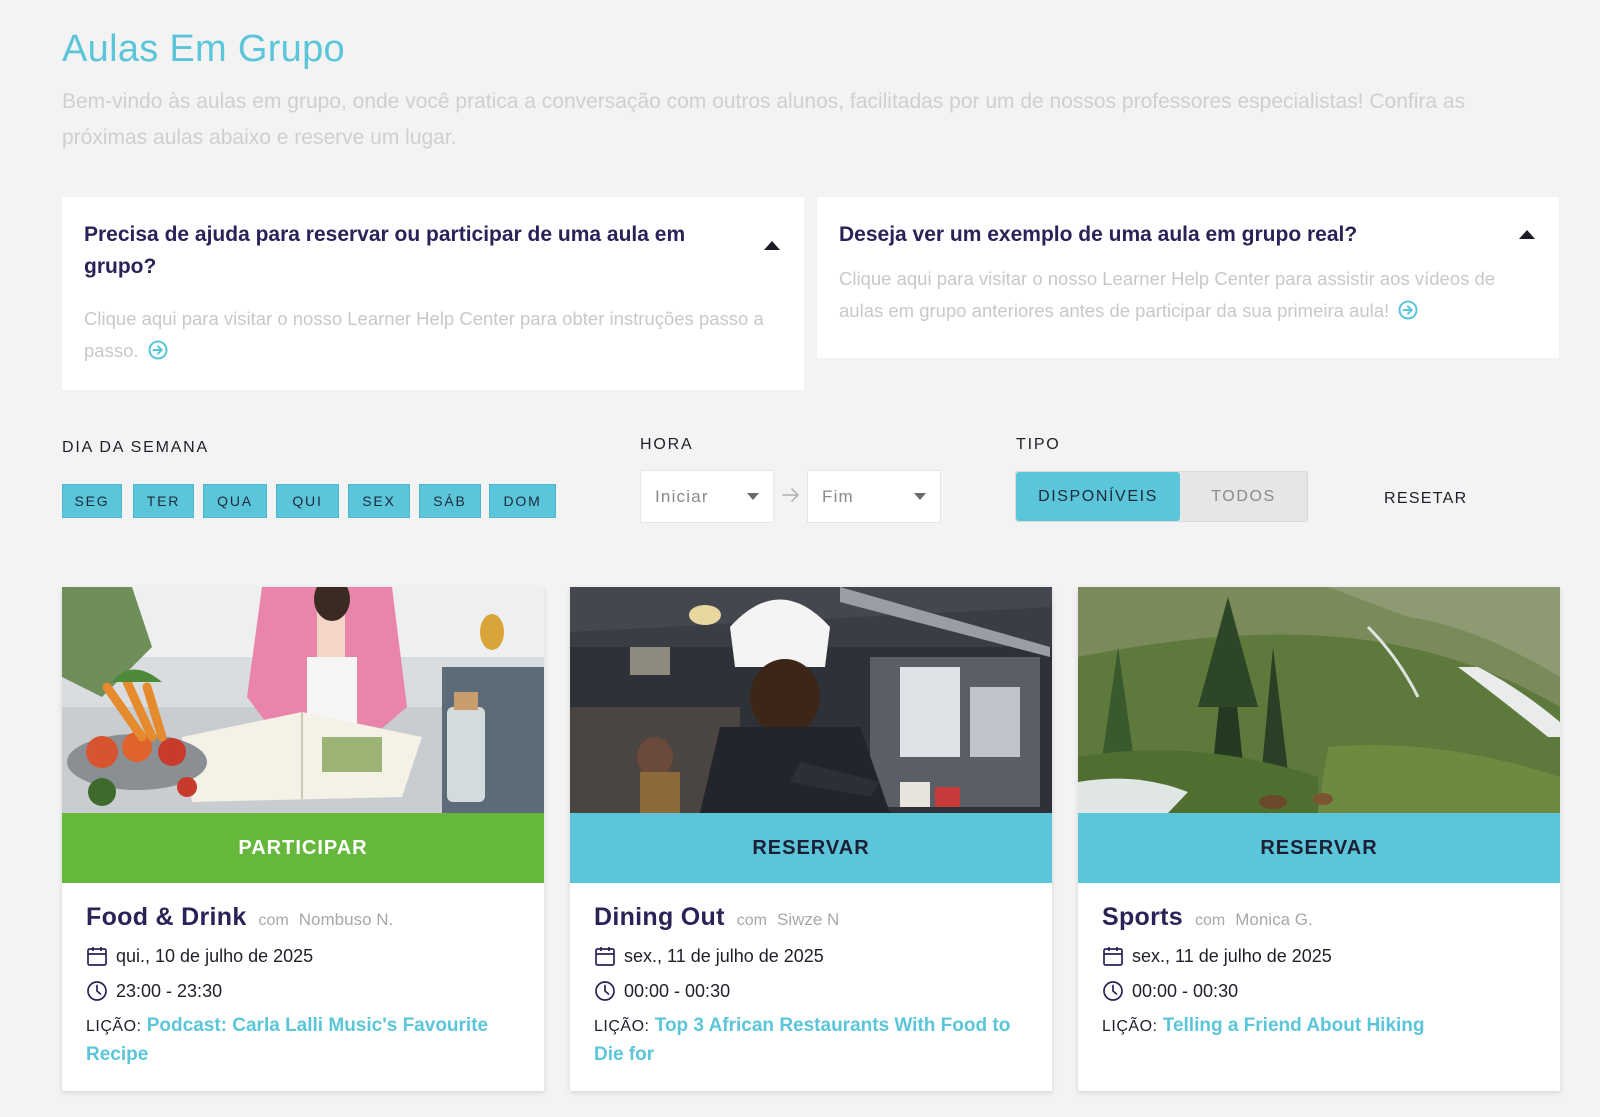 The height and width of the screenshot is (1117, 1600). I want to click on day-button-qua: QUA, so click(235, 501).